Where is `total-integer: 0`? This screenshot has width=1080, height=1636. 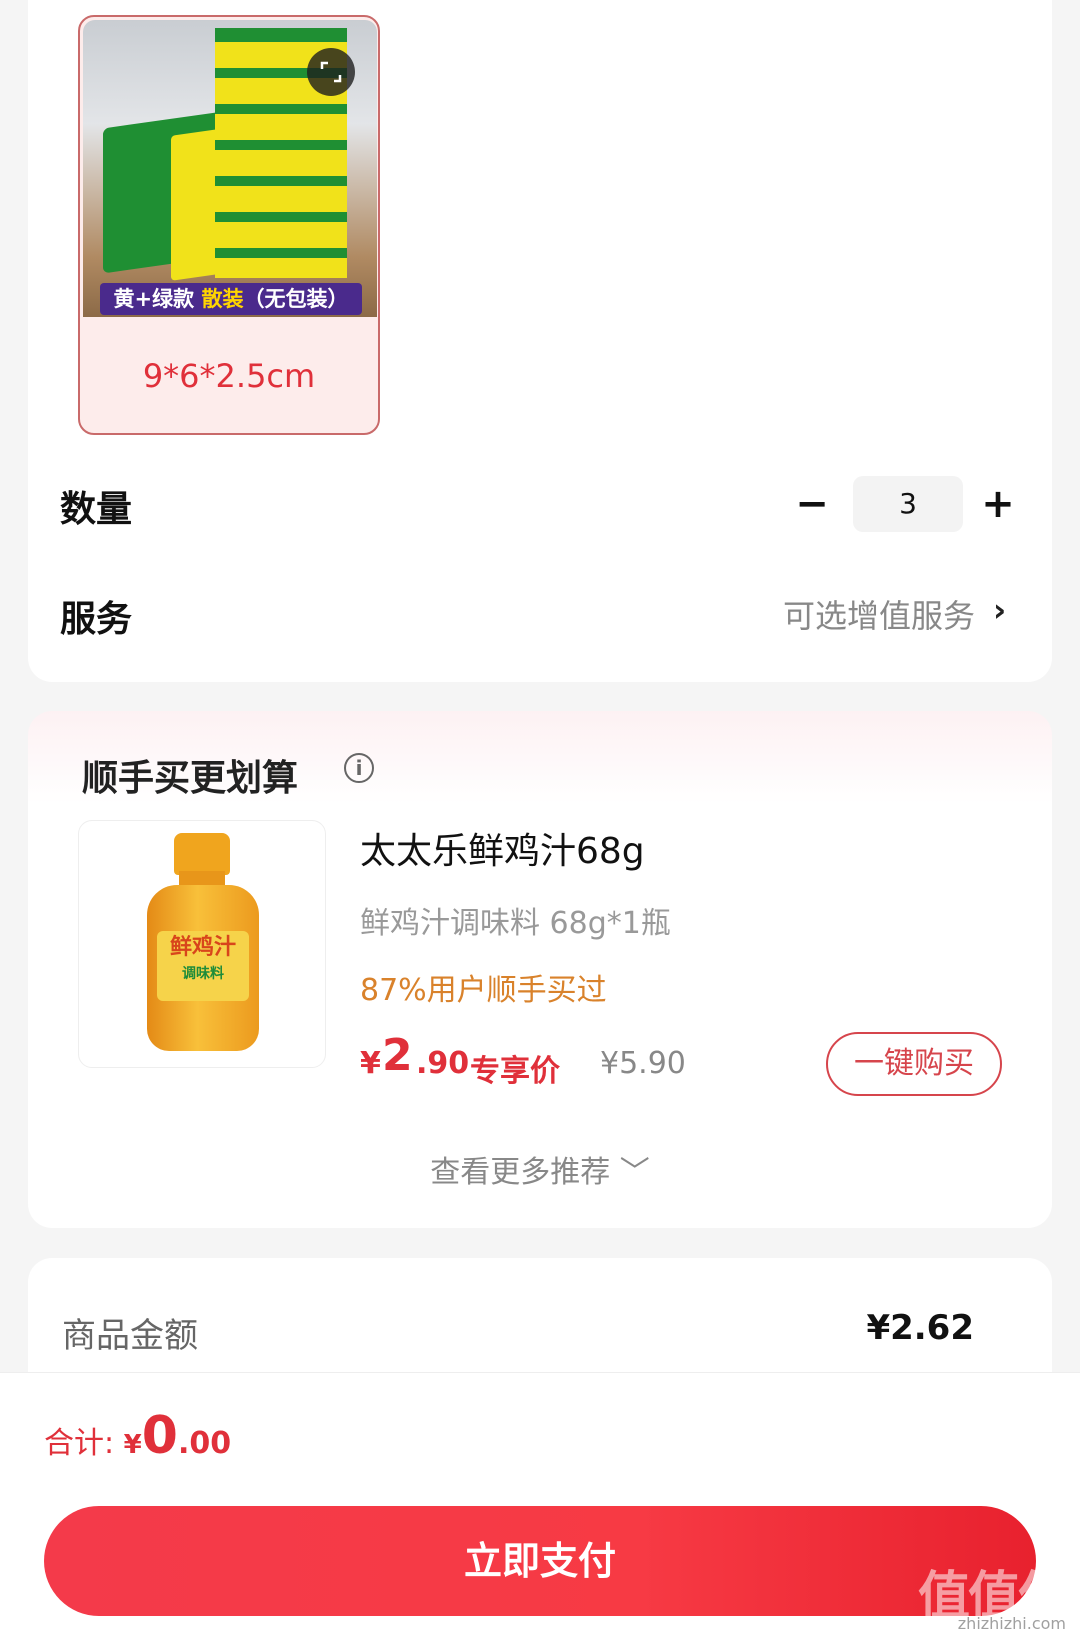 total-integer: 0 is located at coordinates (159, 1436).